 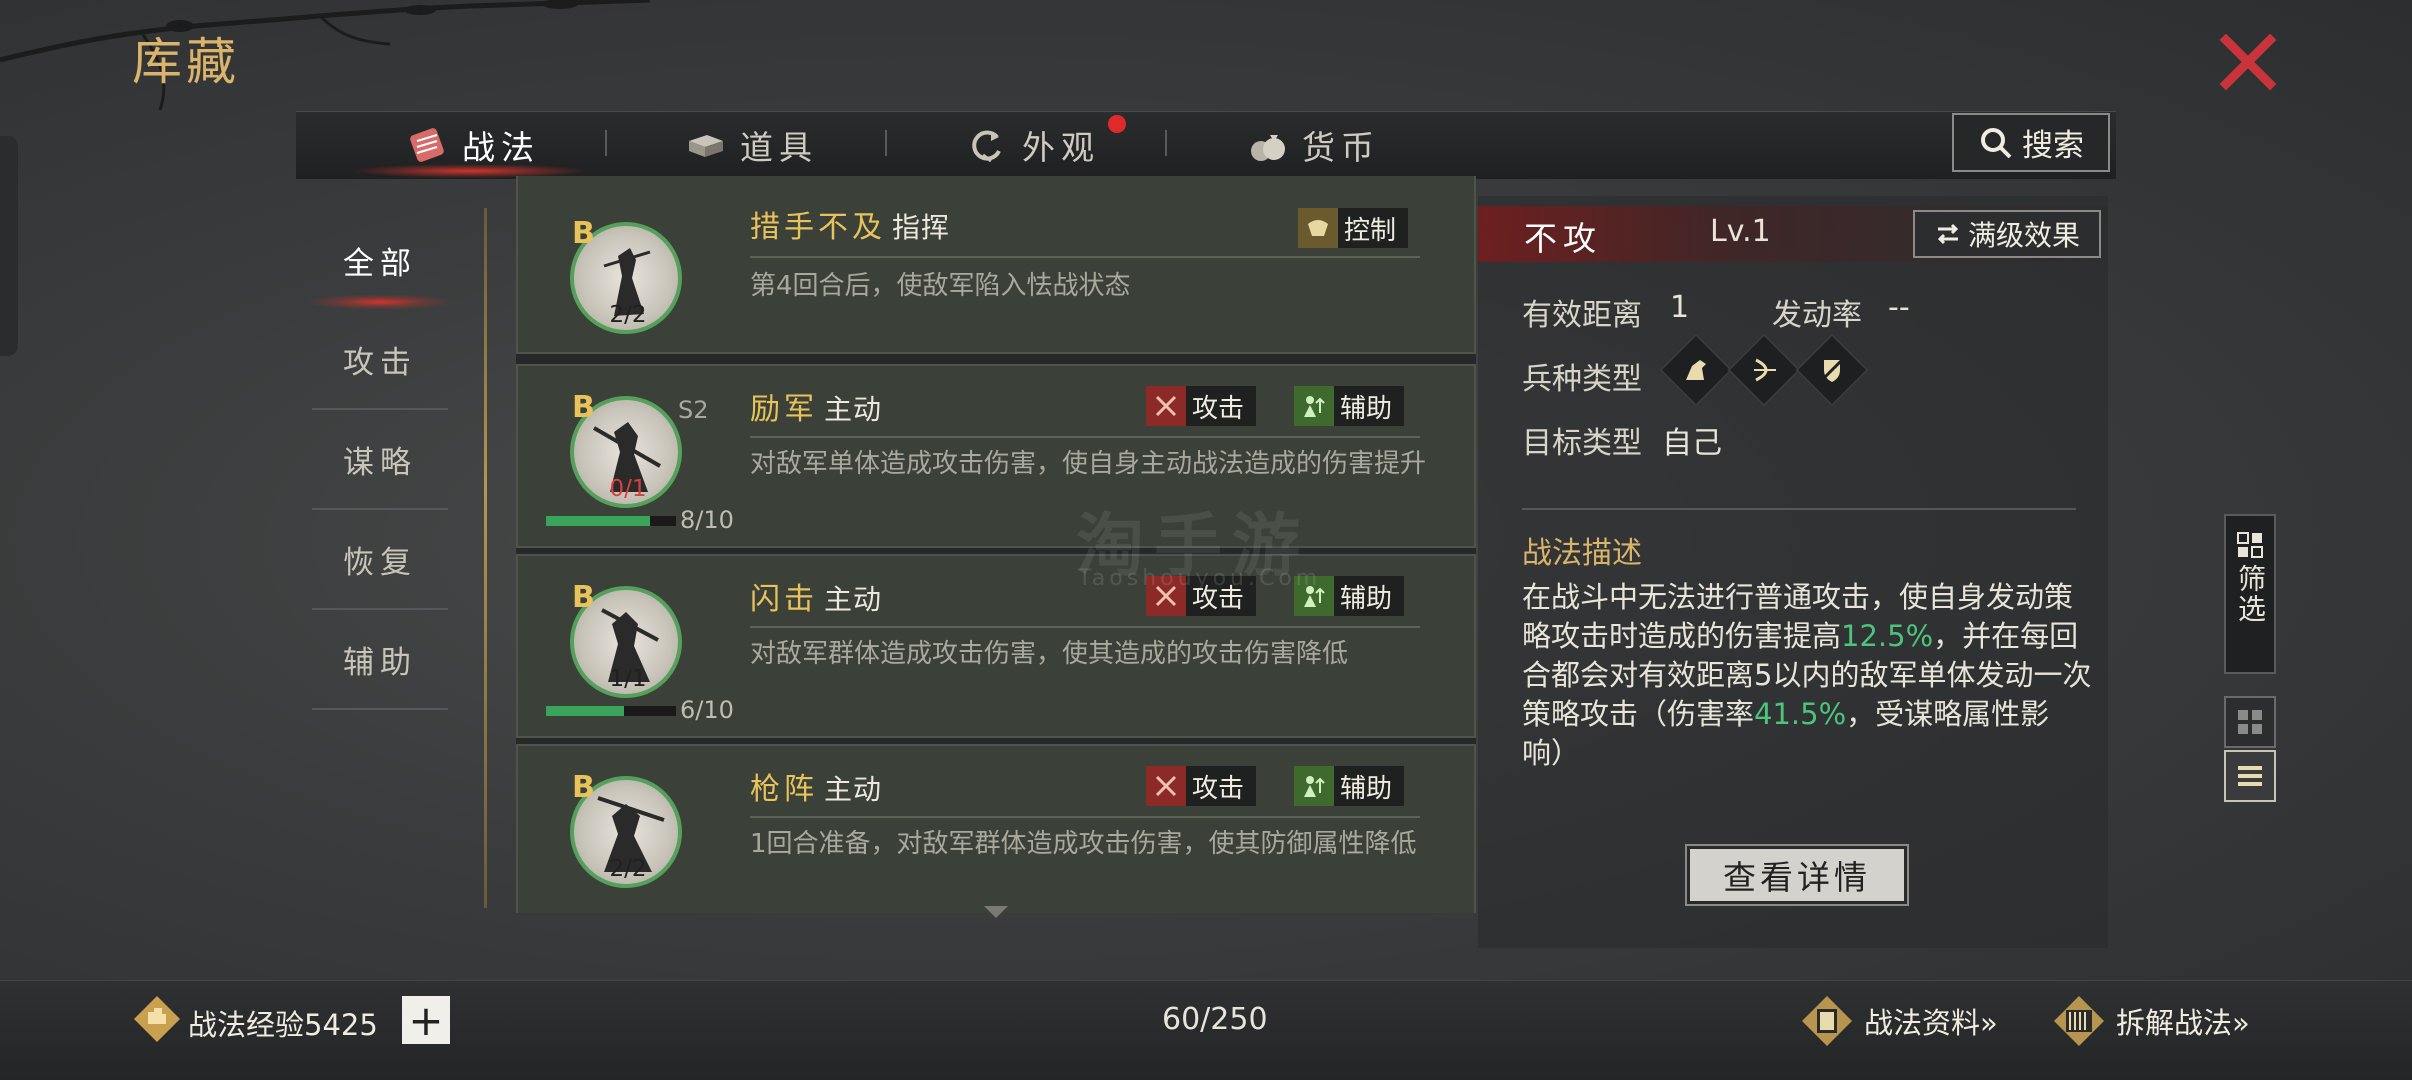 I want to click on tactic-info-label: 战法资料», so click(x=1931, y=1023).